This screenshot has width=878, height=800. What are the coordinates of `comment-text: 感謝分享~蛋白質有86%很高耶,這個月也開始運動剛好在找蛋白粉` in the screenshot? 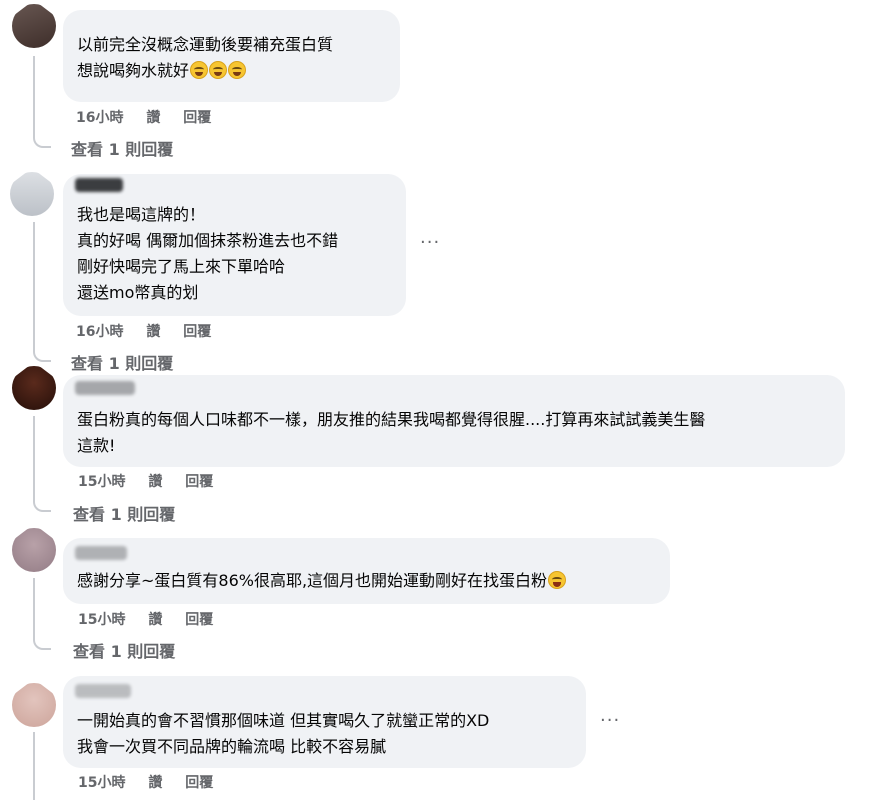 It's located at (312, 580).